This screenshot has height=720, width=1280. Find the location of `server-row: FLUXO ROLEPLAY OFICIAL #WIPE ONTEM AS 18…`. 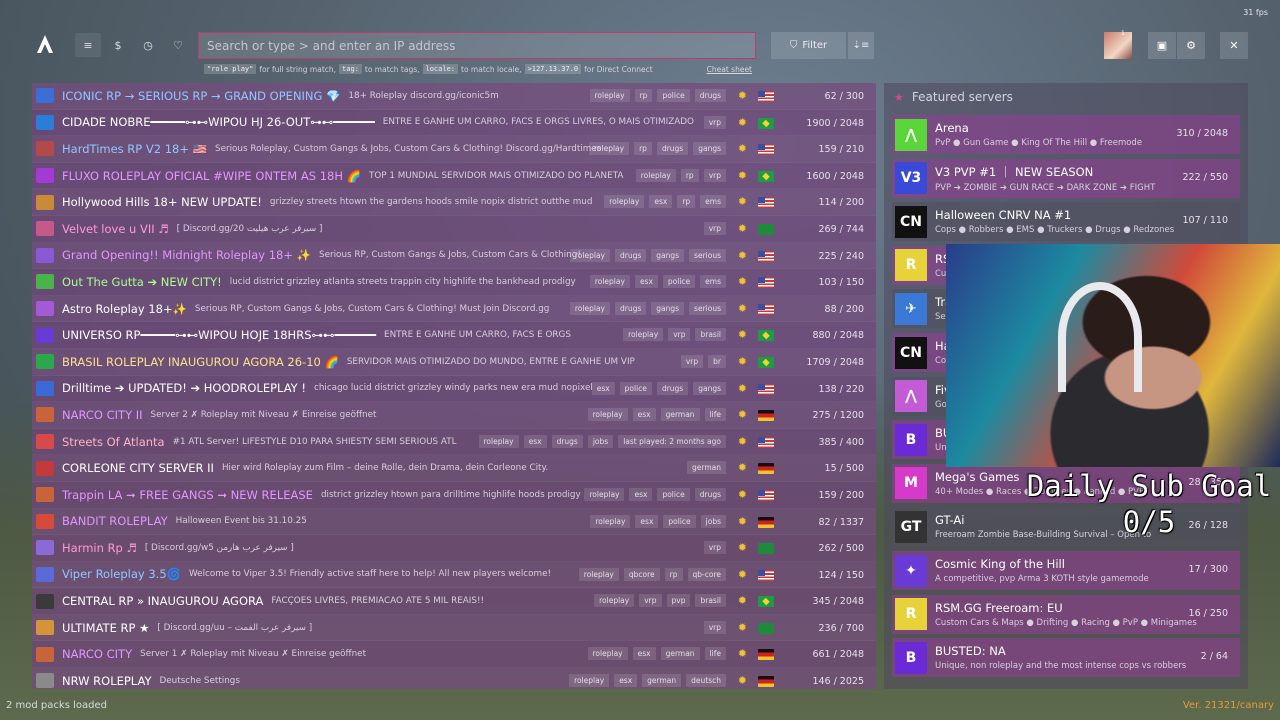

server-row: FLUXO ROLEPLAY OFICIAL #WIPE ONTEM AS 18… is located at coordinates (454, 176).